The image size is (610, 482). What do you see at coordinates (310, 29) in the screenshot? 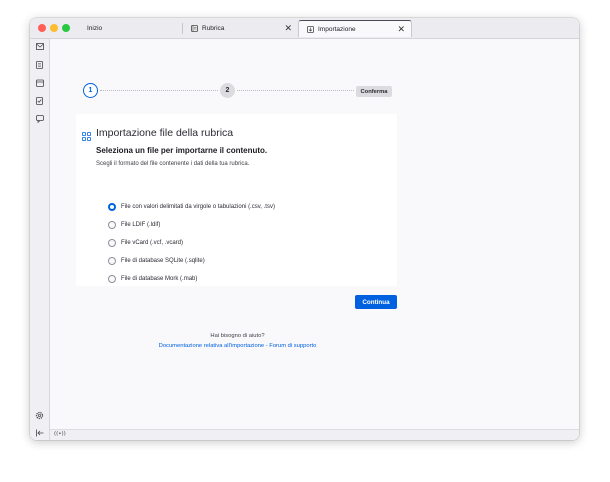
I see `import-icon` at bounding box center [310, 29].